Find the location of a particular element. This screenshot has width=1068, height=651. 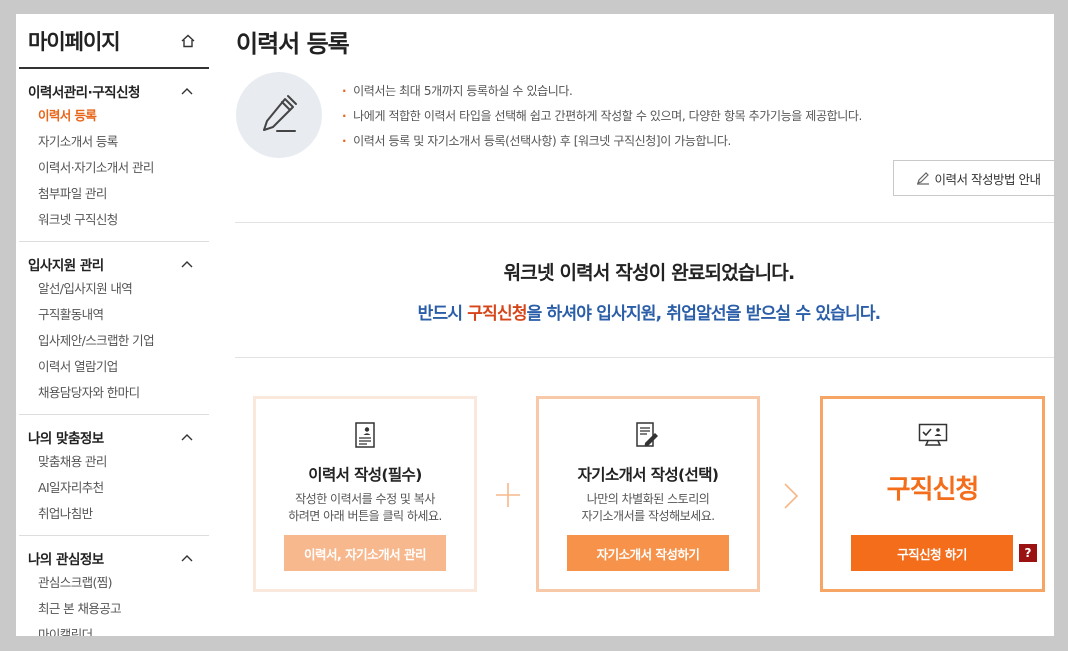

cover-letter-icon is located at coordinates (648, 435).